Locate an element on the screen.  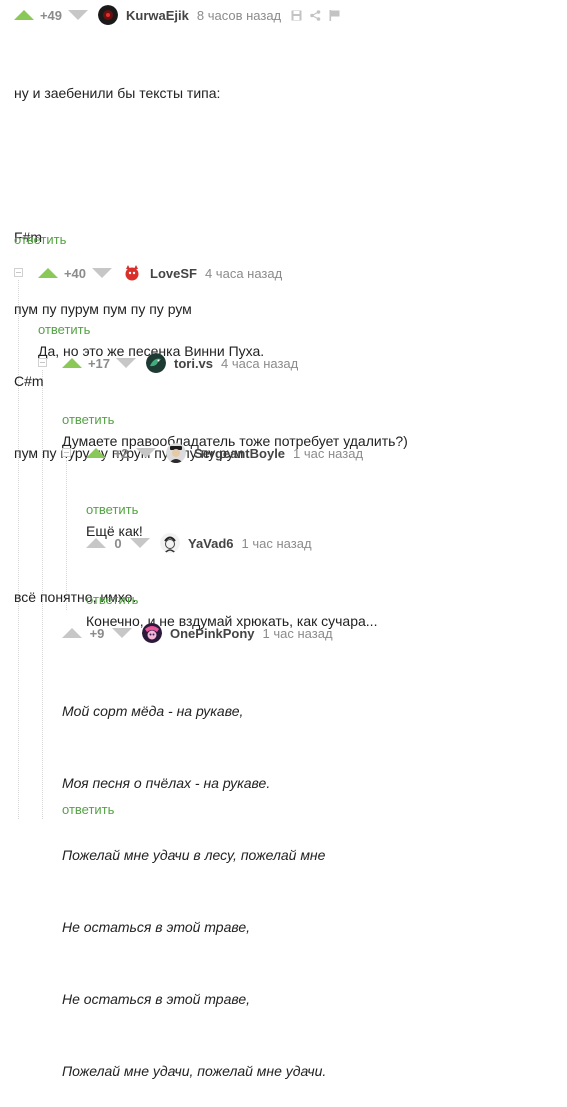
comment-rating: +9 is located at coordinates (97, 633).